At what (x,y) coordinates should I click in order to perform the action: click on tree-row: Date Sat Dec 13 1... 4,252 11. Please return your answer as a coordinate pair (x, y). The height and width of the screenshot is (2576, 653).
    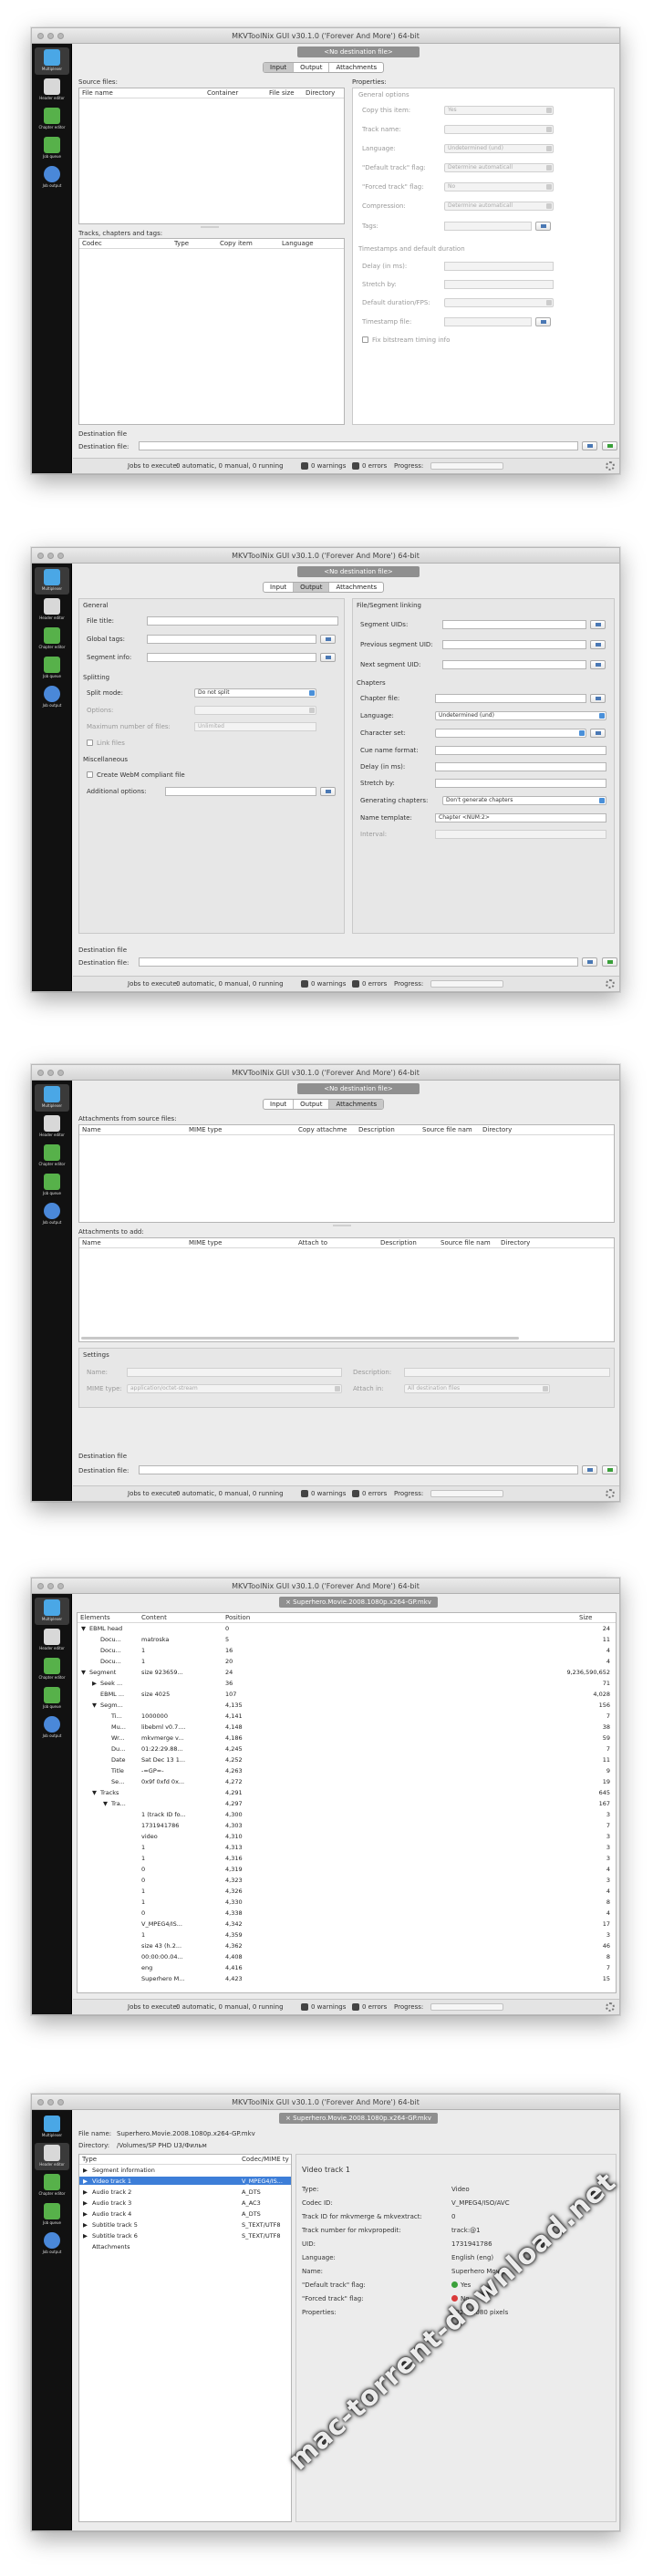
    Looking at the image, I should click on (347, 1759).